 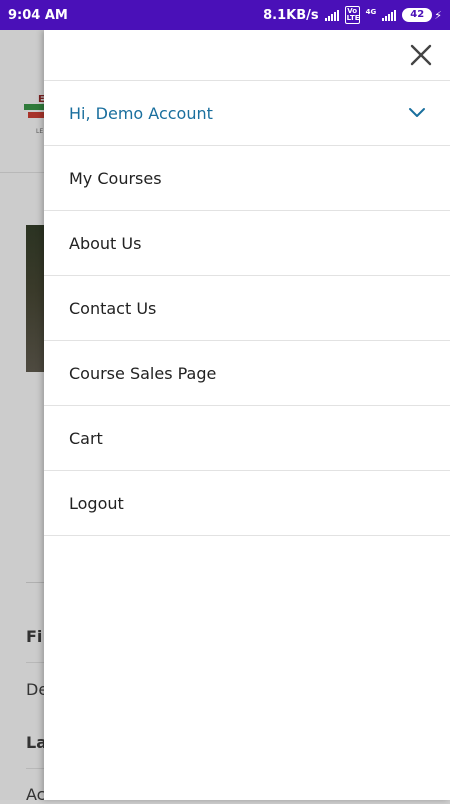 I want to click on menu-item-my-courses: My Courses, so click(x=247, y=178).